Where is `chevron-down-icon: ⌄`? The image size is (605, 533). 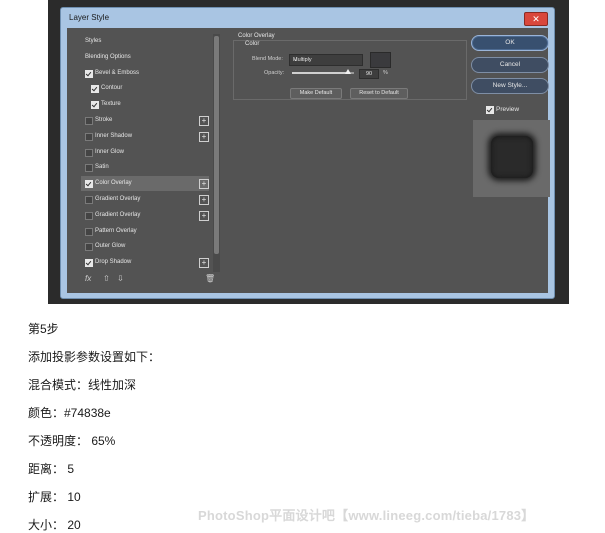
chevron-down-icon: ⌄ is located at coordinates (296, 60).